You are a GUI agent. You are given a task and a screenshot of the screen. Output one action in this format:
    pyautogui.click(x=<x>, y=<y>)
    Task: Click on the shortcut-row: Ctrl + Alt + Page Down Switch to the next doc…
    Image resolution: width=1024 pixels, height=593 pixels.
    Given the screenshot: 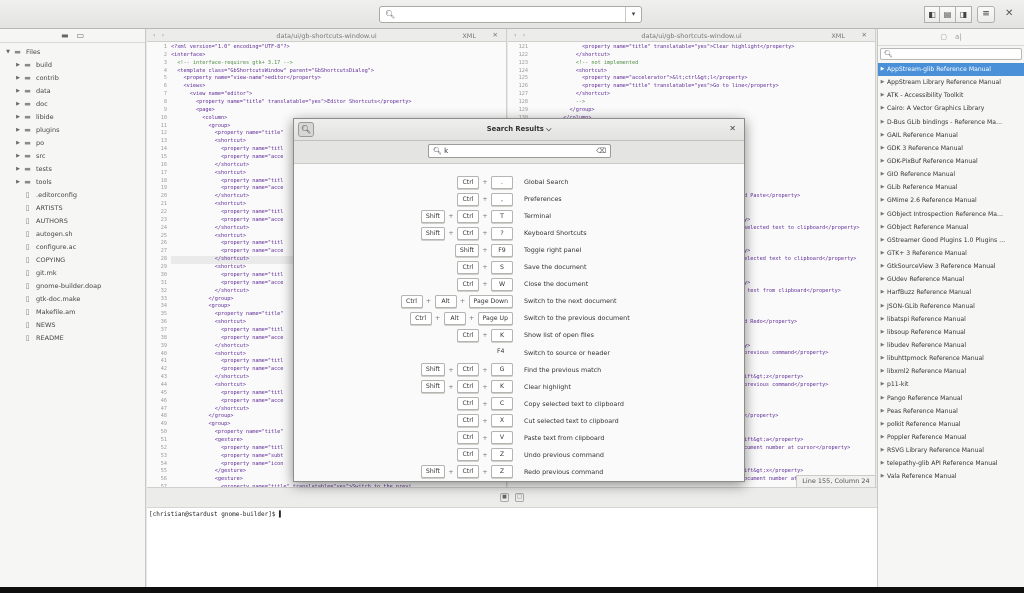 What is the action you would take?
    pyautogui.click(x=519, y=301)
    